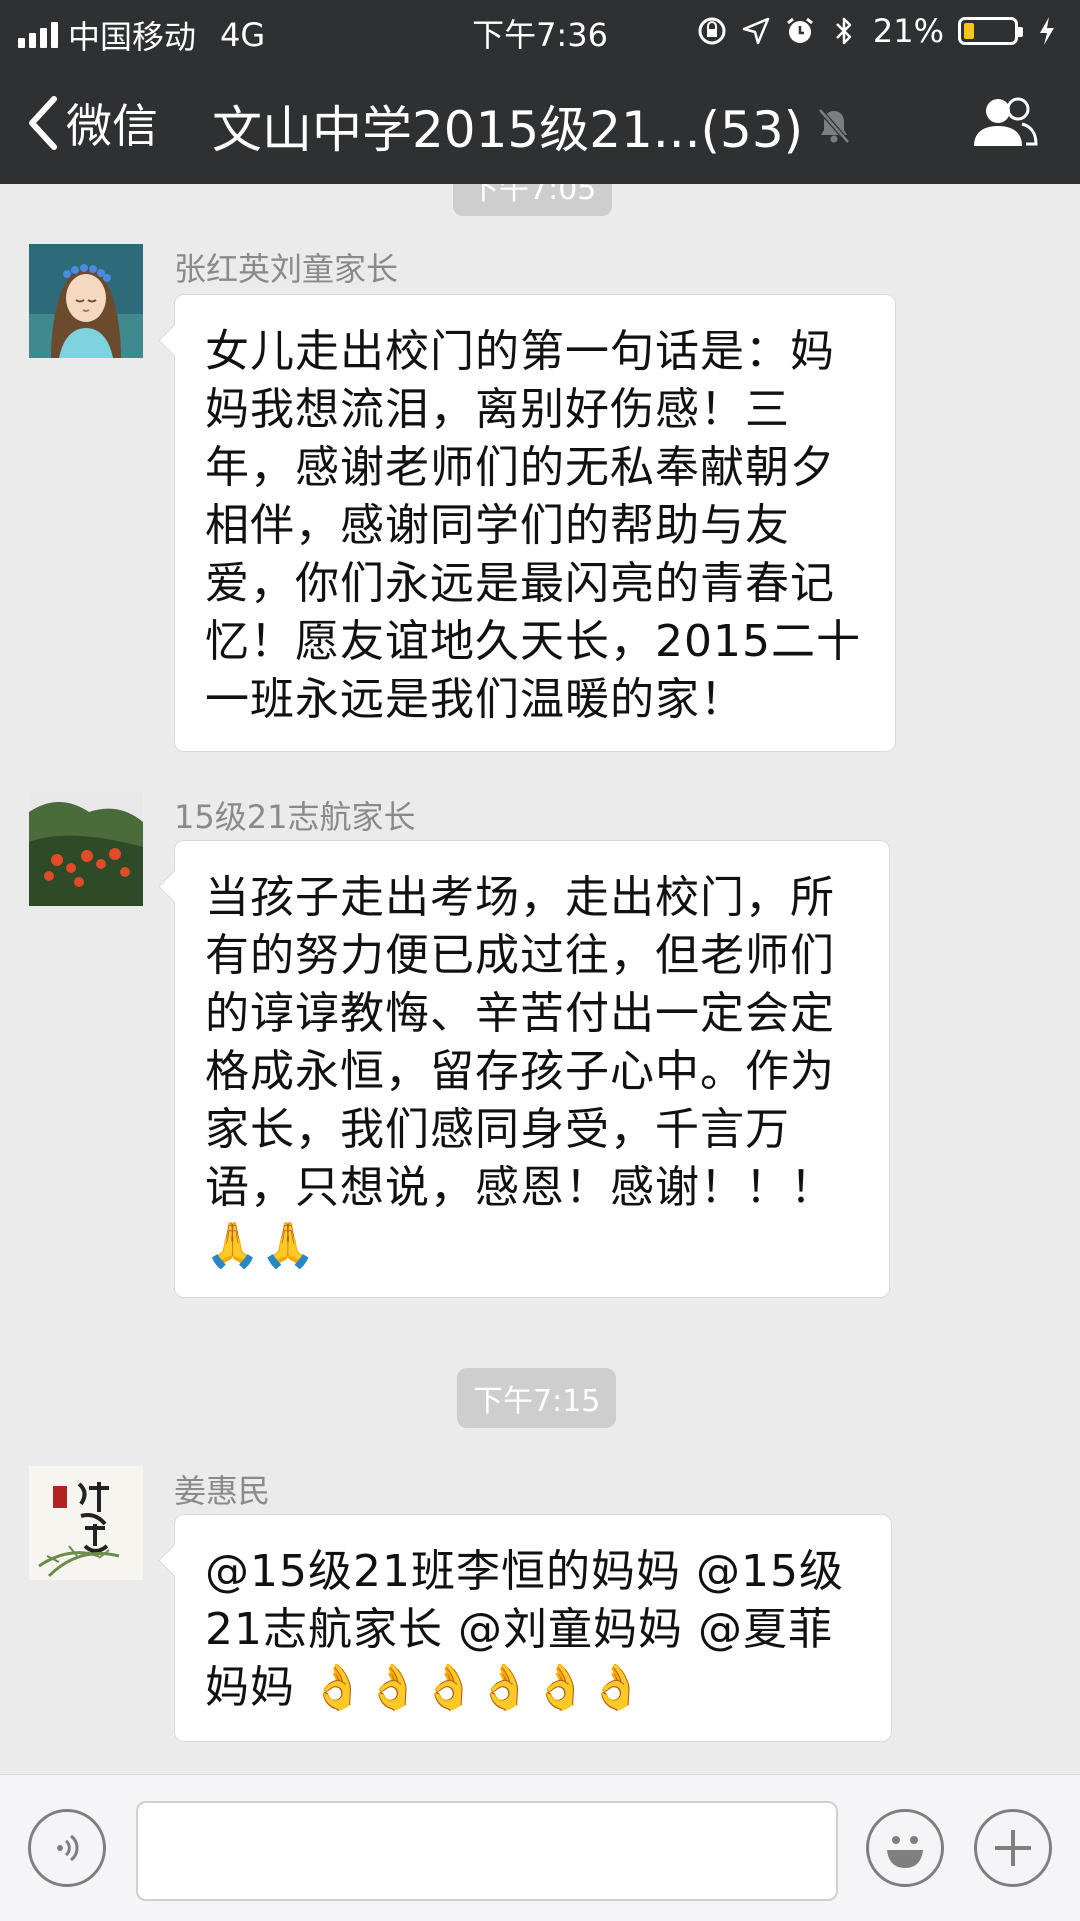 This screenshot has width=1080, height=1921. Describe the element at coordinates (286, 269) in the screenshot. I see `sender-name: 张红英刘童家长` at that location.